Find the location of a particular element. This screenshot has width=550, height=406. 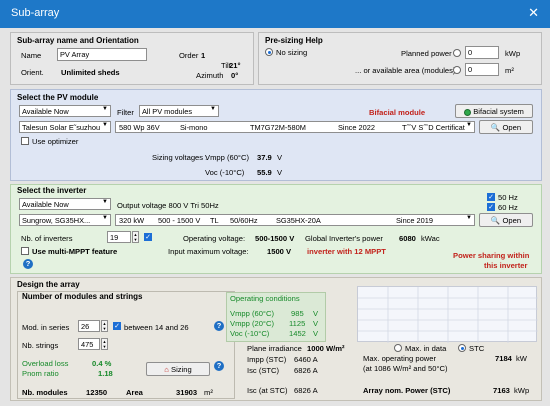

title-bar: Sub-array ✕ is located at coordinates (275, 14).